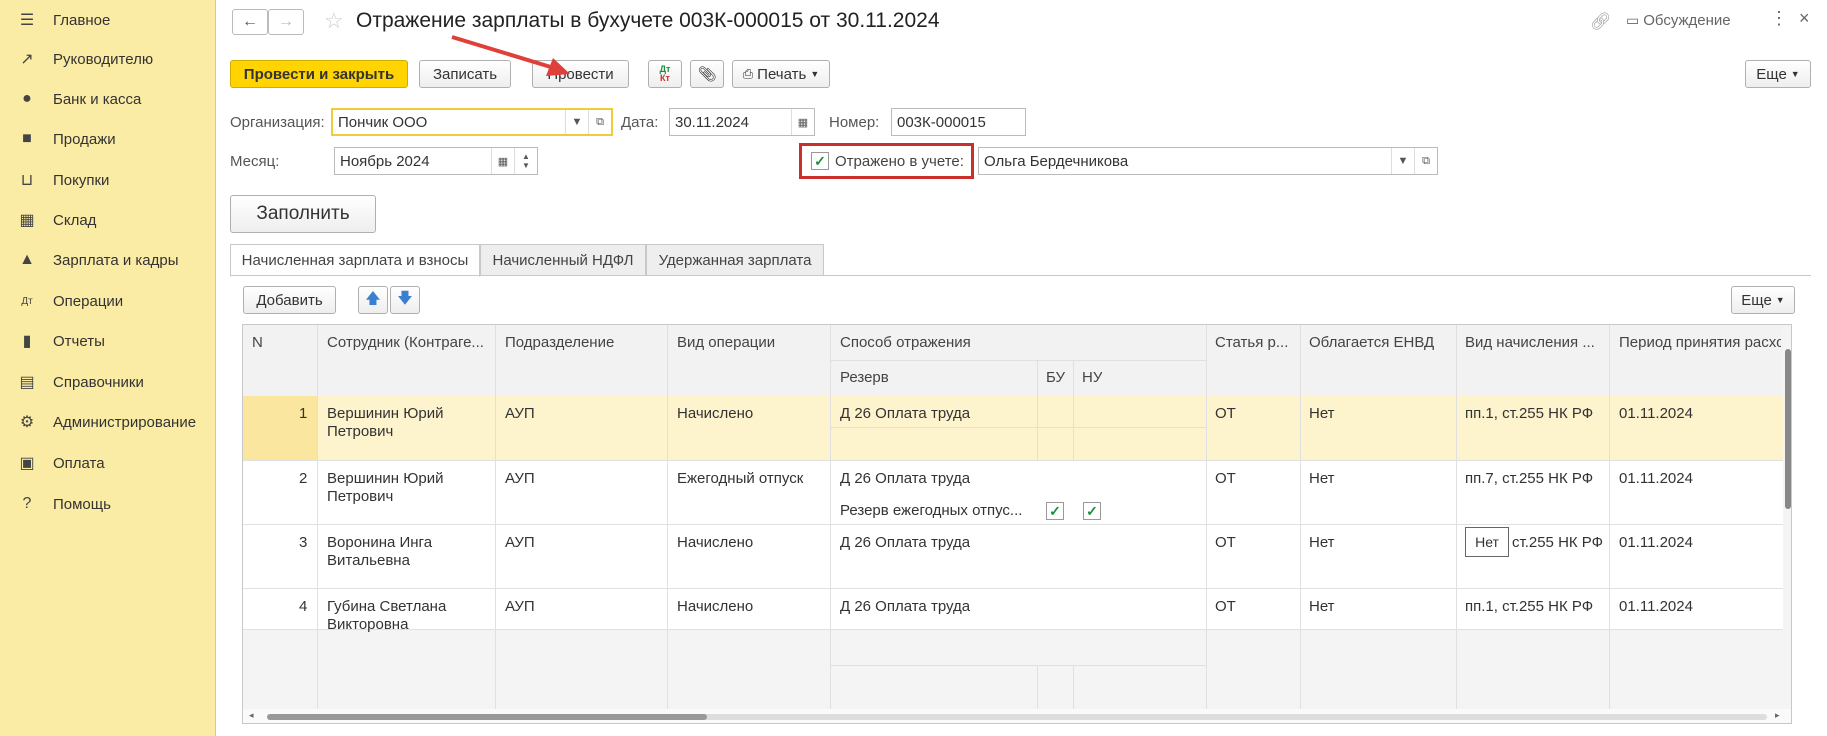  I want to click on coin-icon: ●, so click(27, 98).